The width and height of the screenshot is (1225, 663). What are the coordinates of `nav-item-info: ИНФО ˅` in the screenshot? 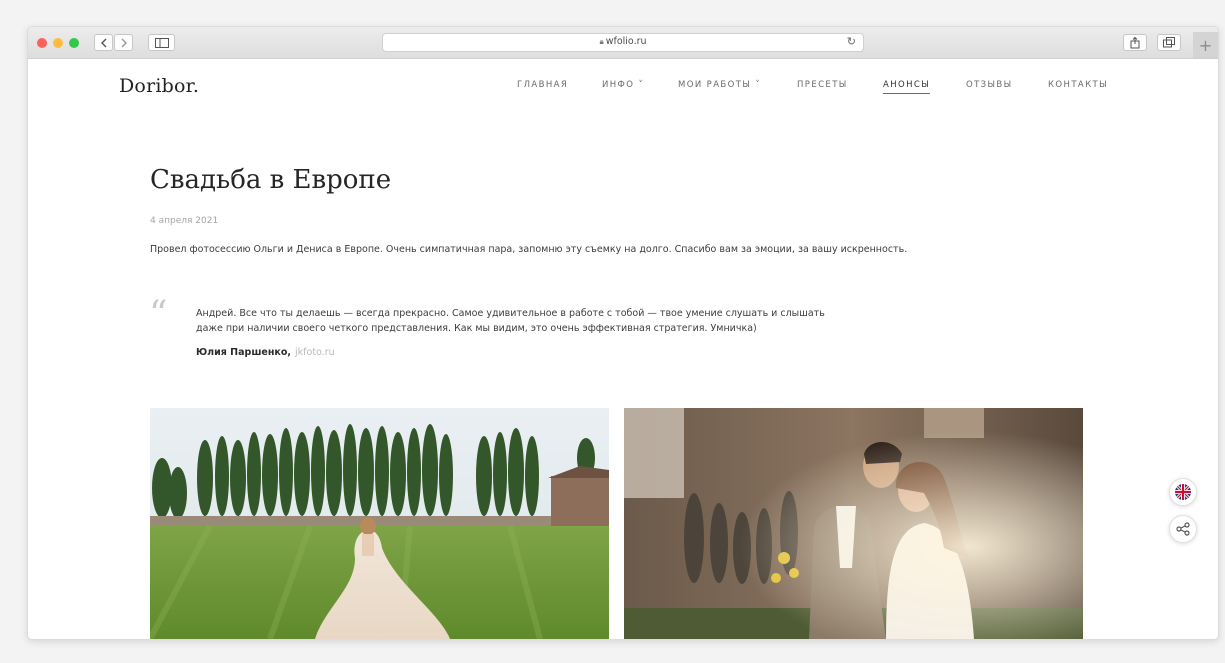 It's located at (623, 86).